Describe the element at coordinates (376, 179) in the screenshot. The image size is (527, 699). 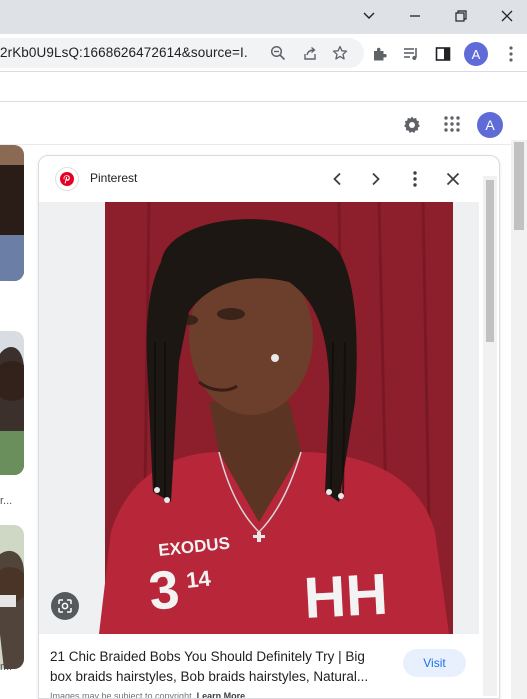
I see `next-image-icon` at that location.